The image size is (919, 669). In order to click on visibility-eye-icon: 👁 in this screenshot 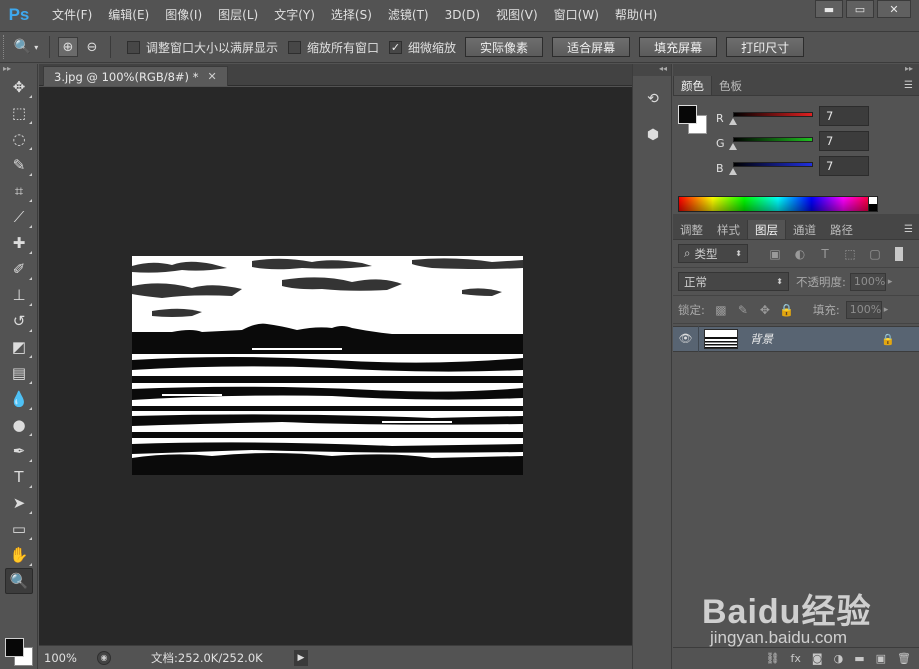, I will do `click(686, 339)`.